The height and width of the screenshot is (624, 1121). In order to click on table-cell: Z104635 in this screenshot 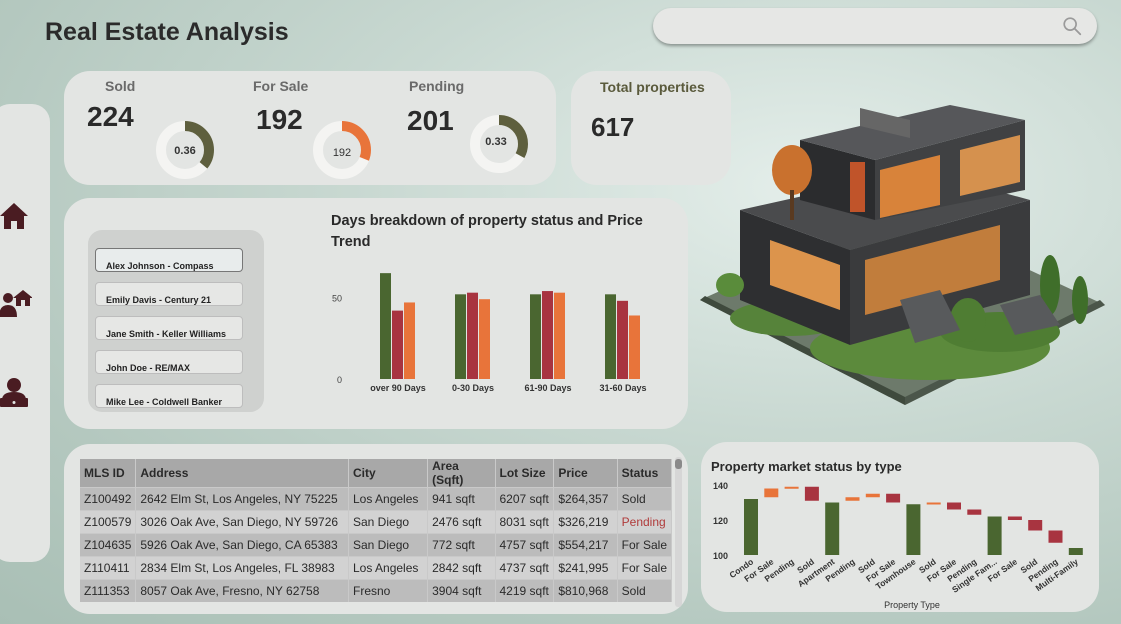, I will do `click(108, 545)`.